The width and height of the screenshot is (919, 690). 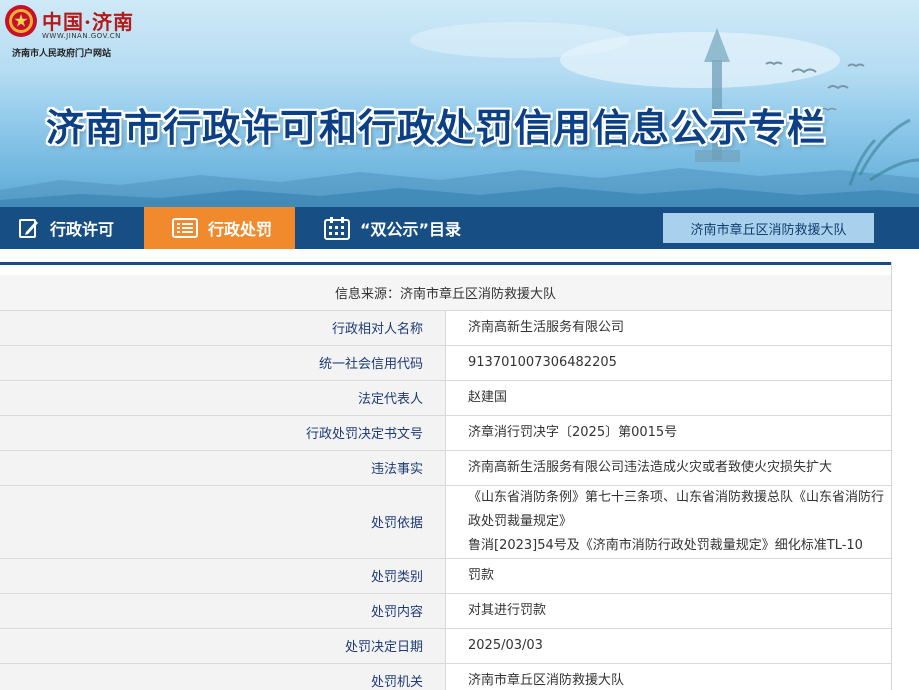 I want to click on nav-item-label: “双公示”目录, so click(x=411, y=229).